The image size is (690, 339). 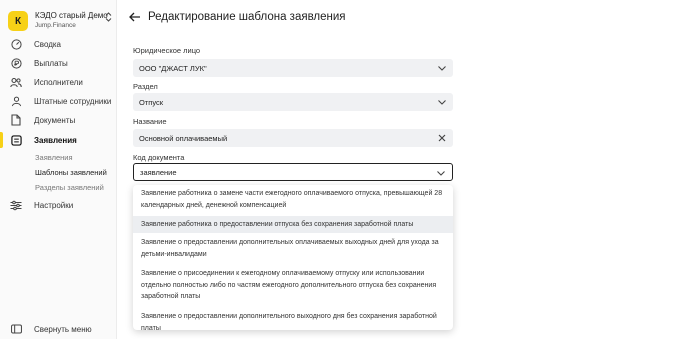 What do you see at coordinates (151, 102) in the screenshot?
I see `section-value: Отпуск` at bounding box center [151, 102].